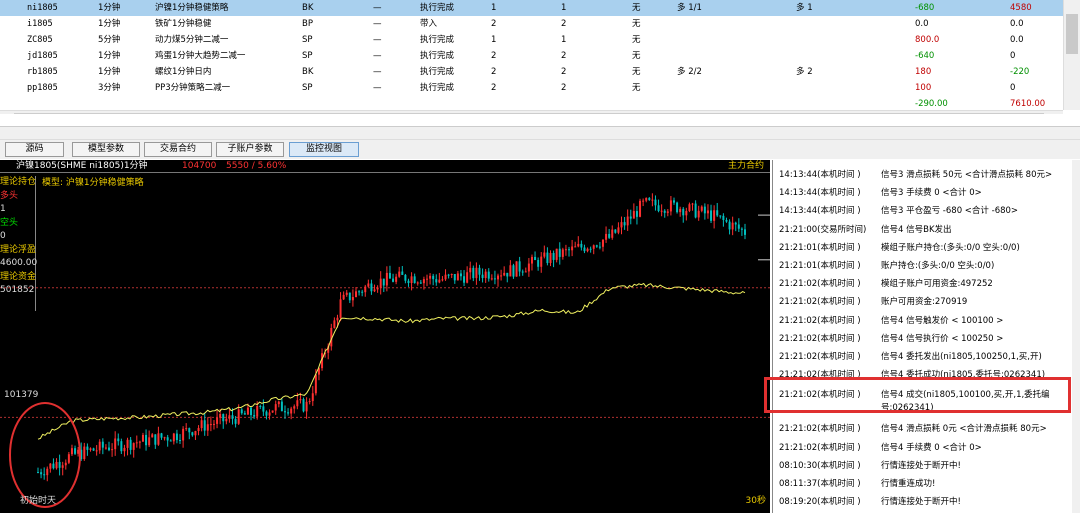 The image size is (1080, 513). I want to click on log-entry: 08:11:37(本机时间 ) 行情重连成功!, so click(922, 484).